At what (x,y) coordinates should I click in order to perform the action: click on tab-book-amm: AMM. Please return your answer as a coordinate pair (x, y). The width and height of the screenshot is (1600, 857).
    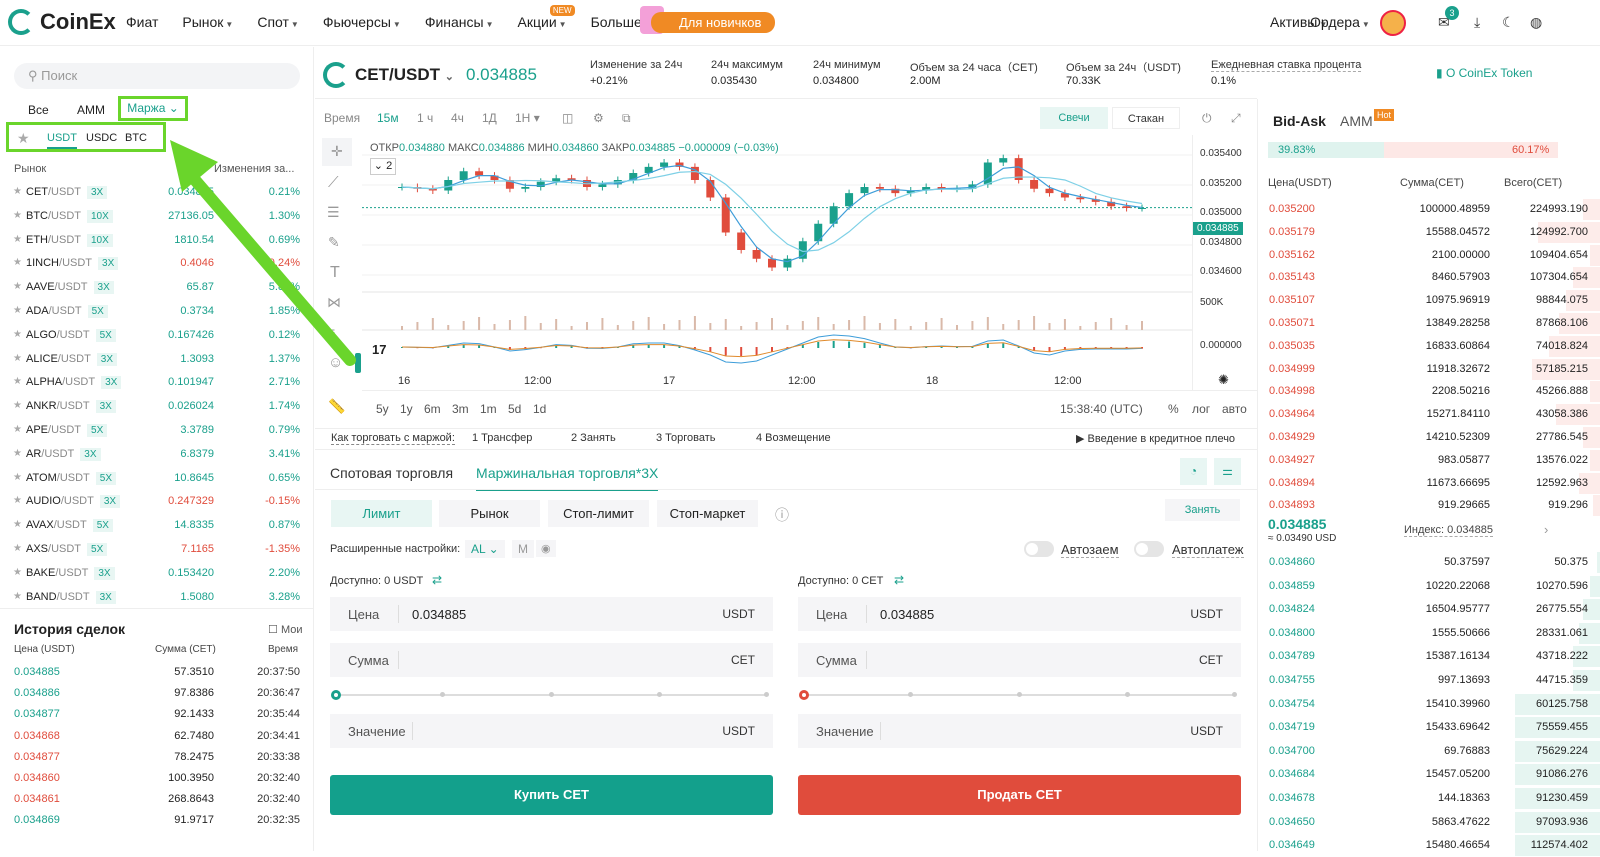
    Looking at the image, I should click on (1356, 121).